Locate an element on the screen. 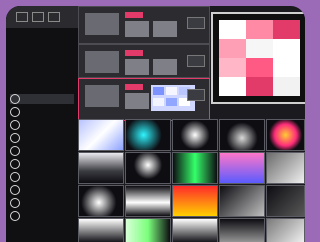 Image resolution: width=320 pixels, height=242 pixels. layer-row-active is located at coordinates (144, 99).